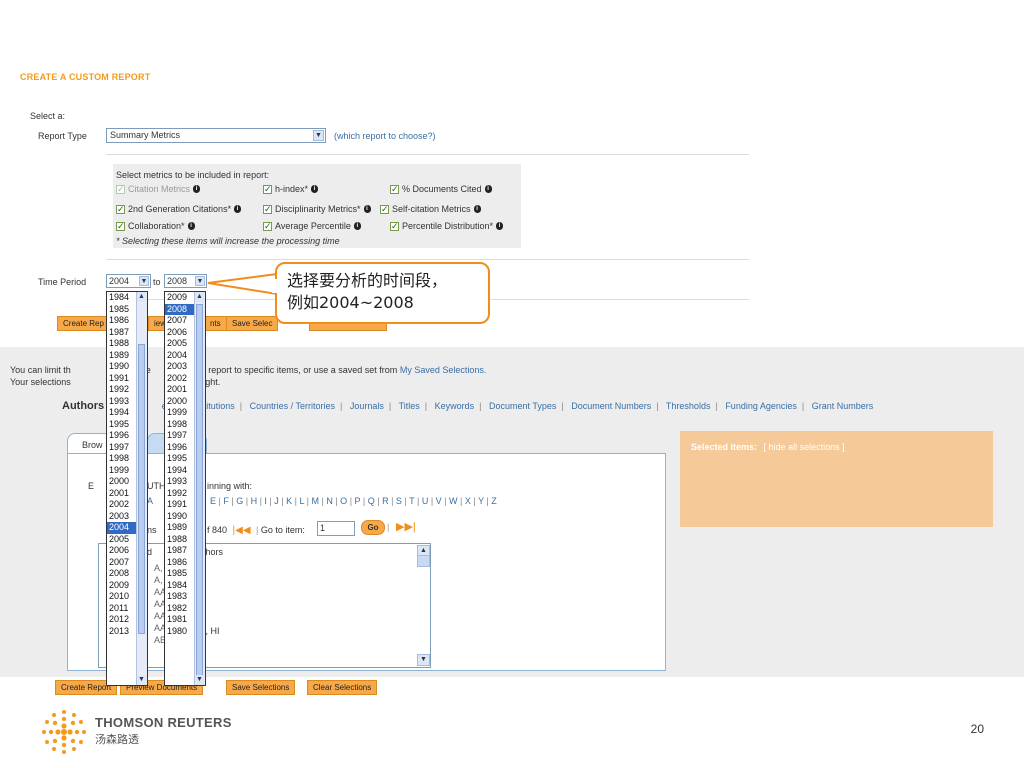 The height and width of the screenshot is (768, 1024). I want to click on tab-countries: Countries / Territories, so click(292, 406).